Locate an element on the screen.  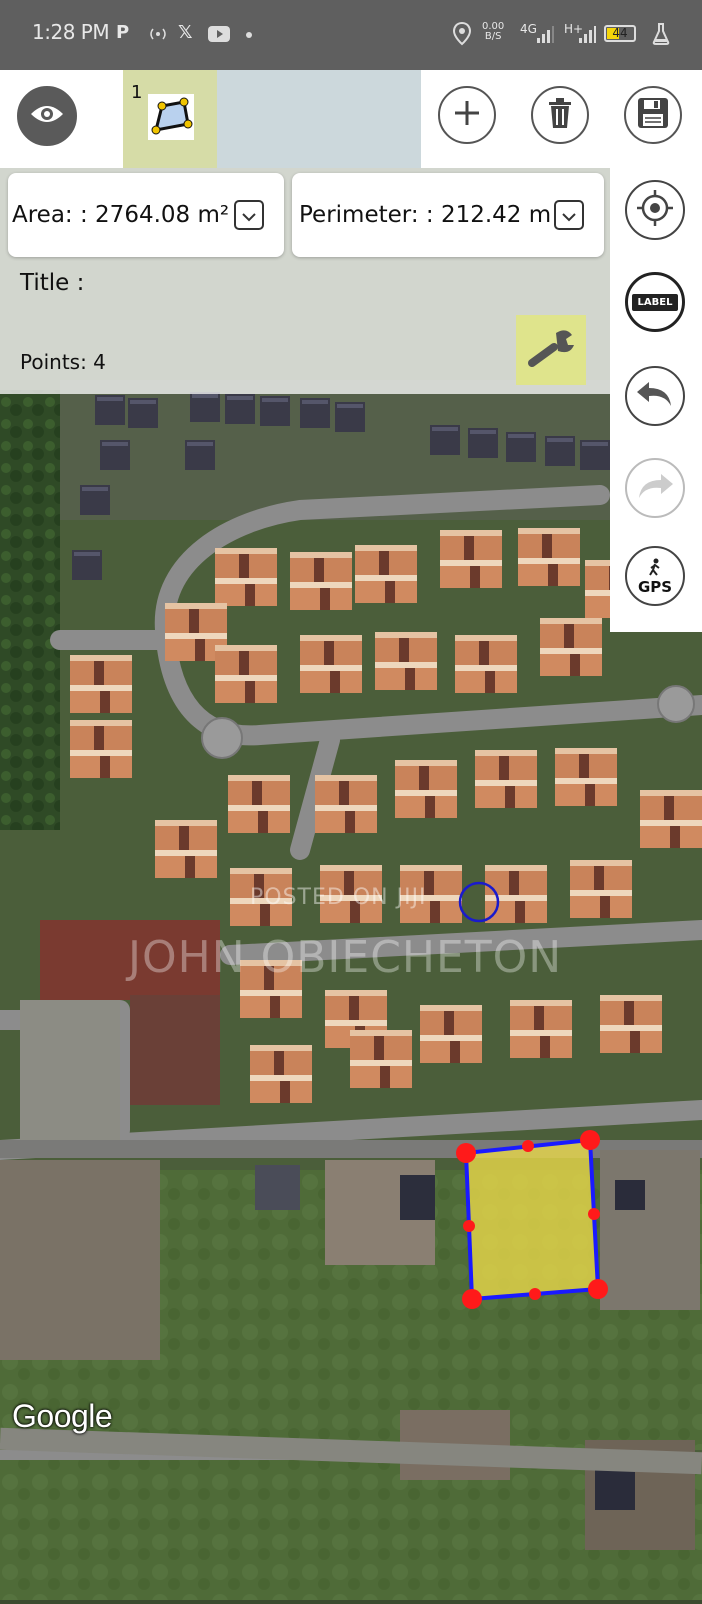
shape-tile-1: 1 is located at coordinates (170, 119).